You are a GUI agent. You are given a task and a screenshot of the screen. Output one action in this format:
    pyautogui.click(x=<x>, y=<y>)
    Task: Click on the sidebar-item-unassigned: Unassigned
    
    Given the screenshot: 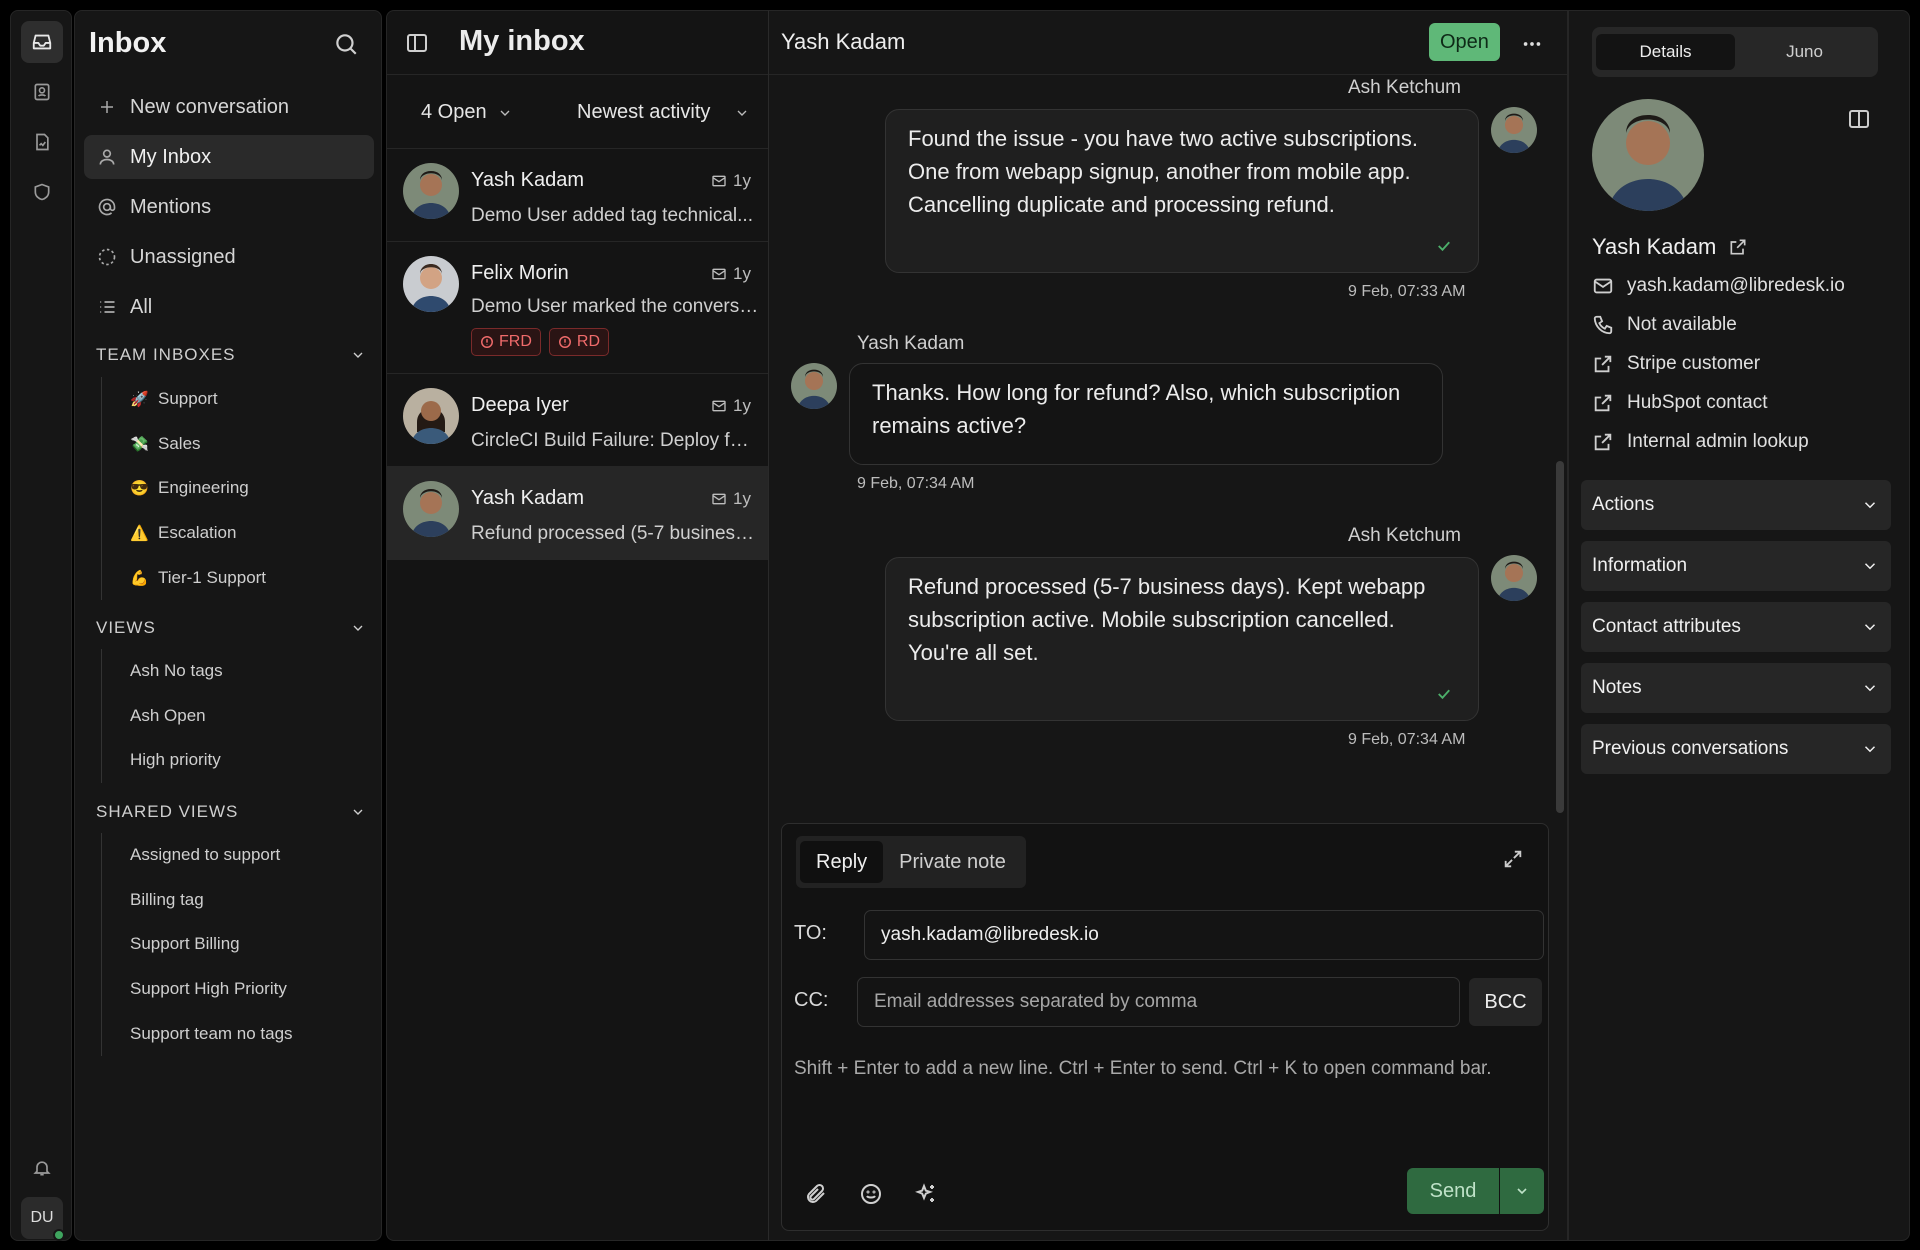 What is the action you would take?
    pyautogui.click(x=229, y=257)
    